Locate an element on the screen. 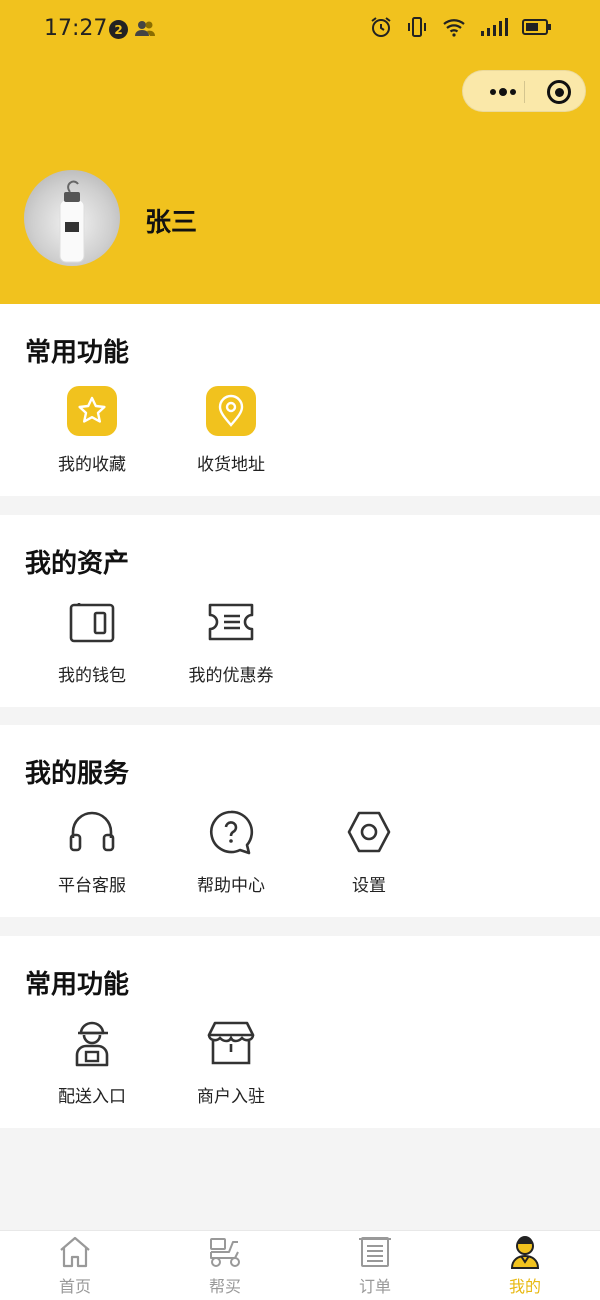 This screenshot has height=1300, width=600. signal-icon is located at coordinates (494, 29).